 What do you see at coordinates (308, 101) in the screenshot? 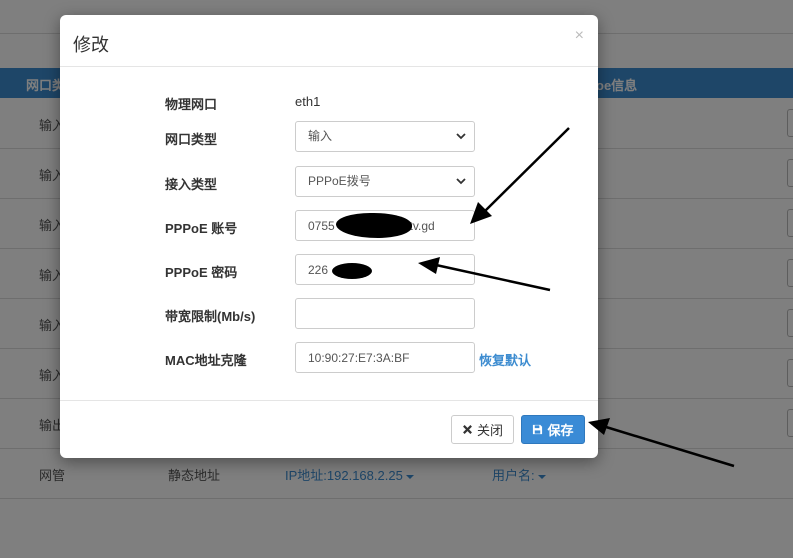
I see `physical-port-value: eth1` at bounding box center [308, 101].